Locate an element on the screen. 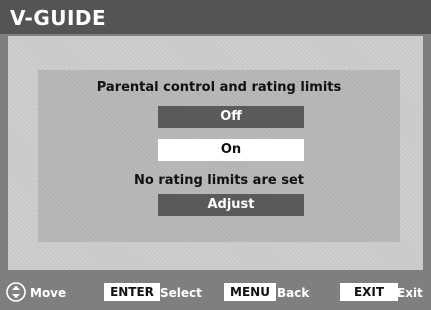 The image size is (431, 310). adjust-button: Adjust is located at coordinates (231, 205).